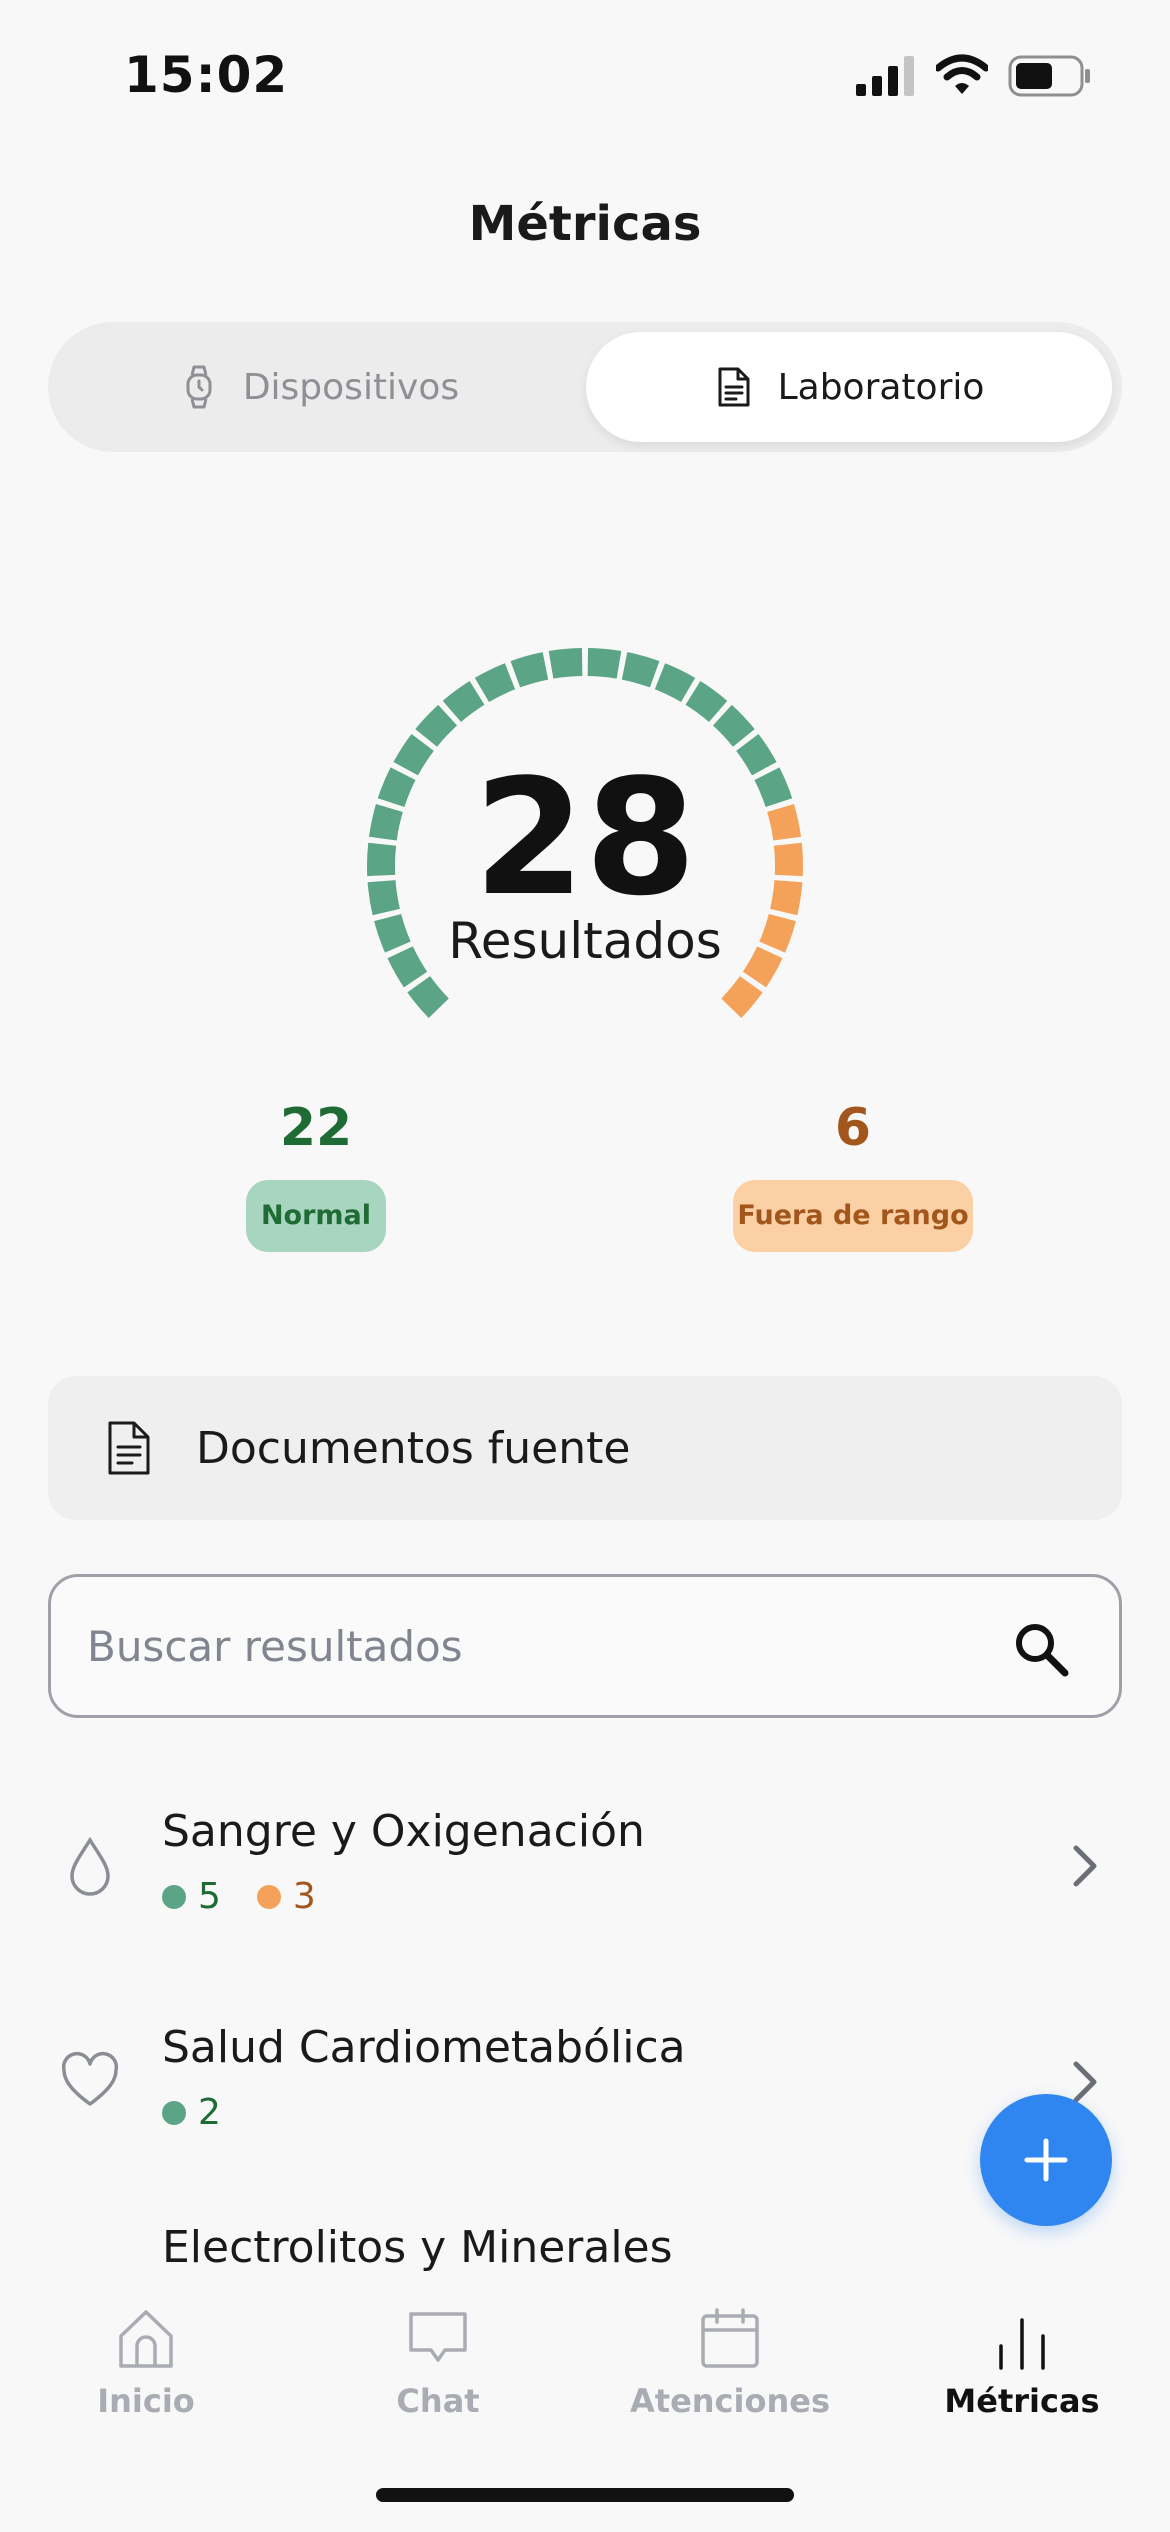 This screenshot has height=2532, width=1170. What do you see at coordinates (413, 1448) in the screenshot?
I see `source-documents-label: Documentos fuente` at bounding box center [413, 1448].